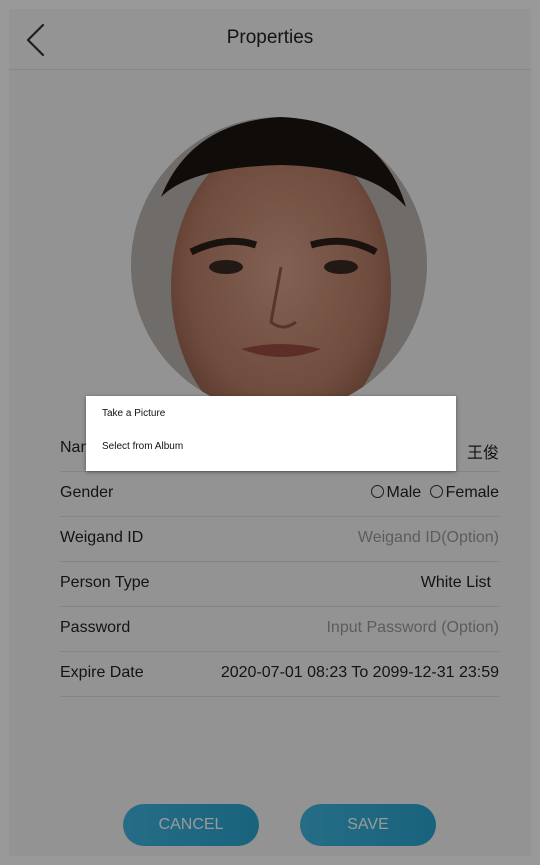 The width and height of the screenshot is (540, 865). Describe the element at coordinates (142, 446) in the screenshot. I see `select-from-album-option: Select from Album` at that location.